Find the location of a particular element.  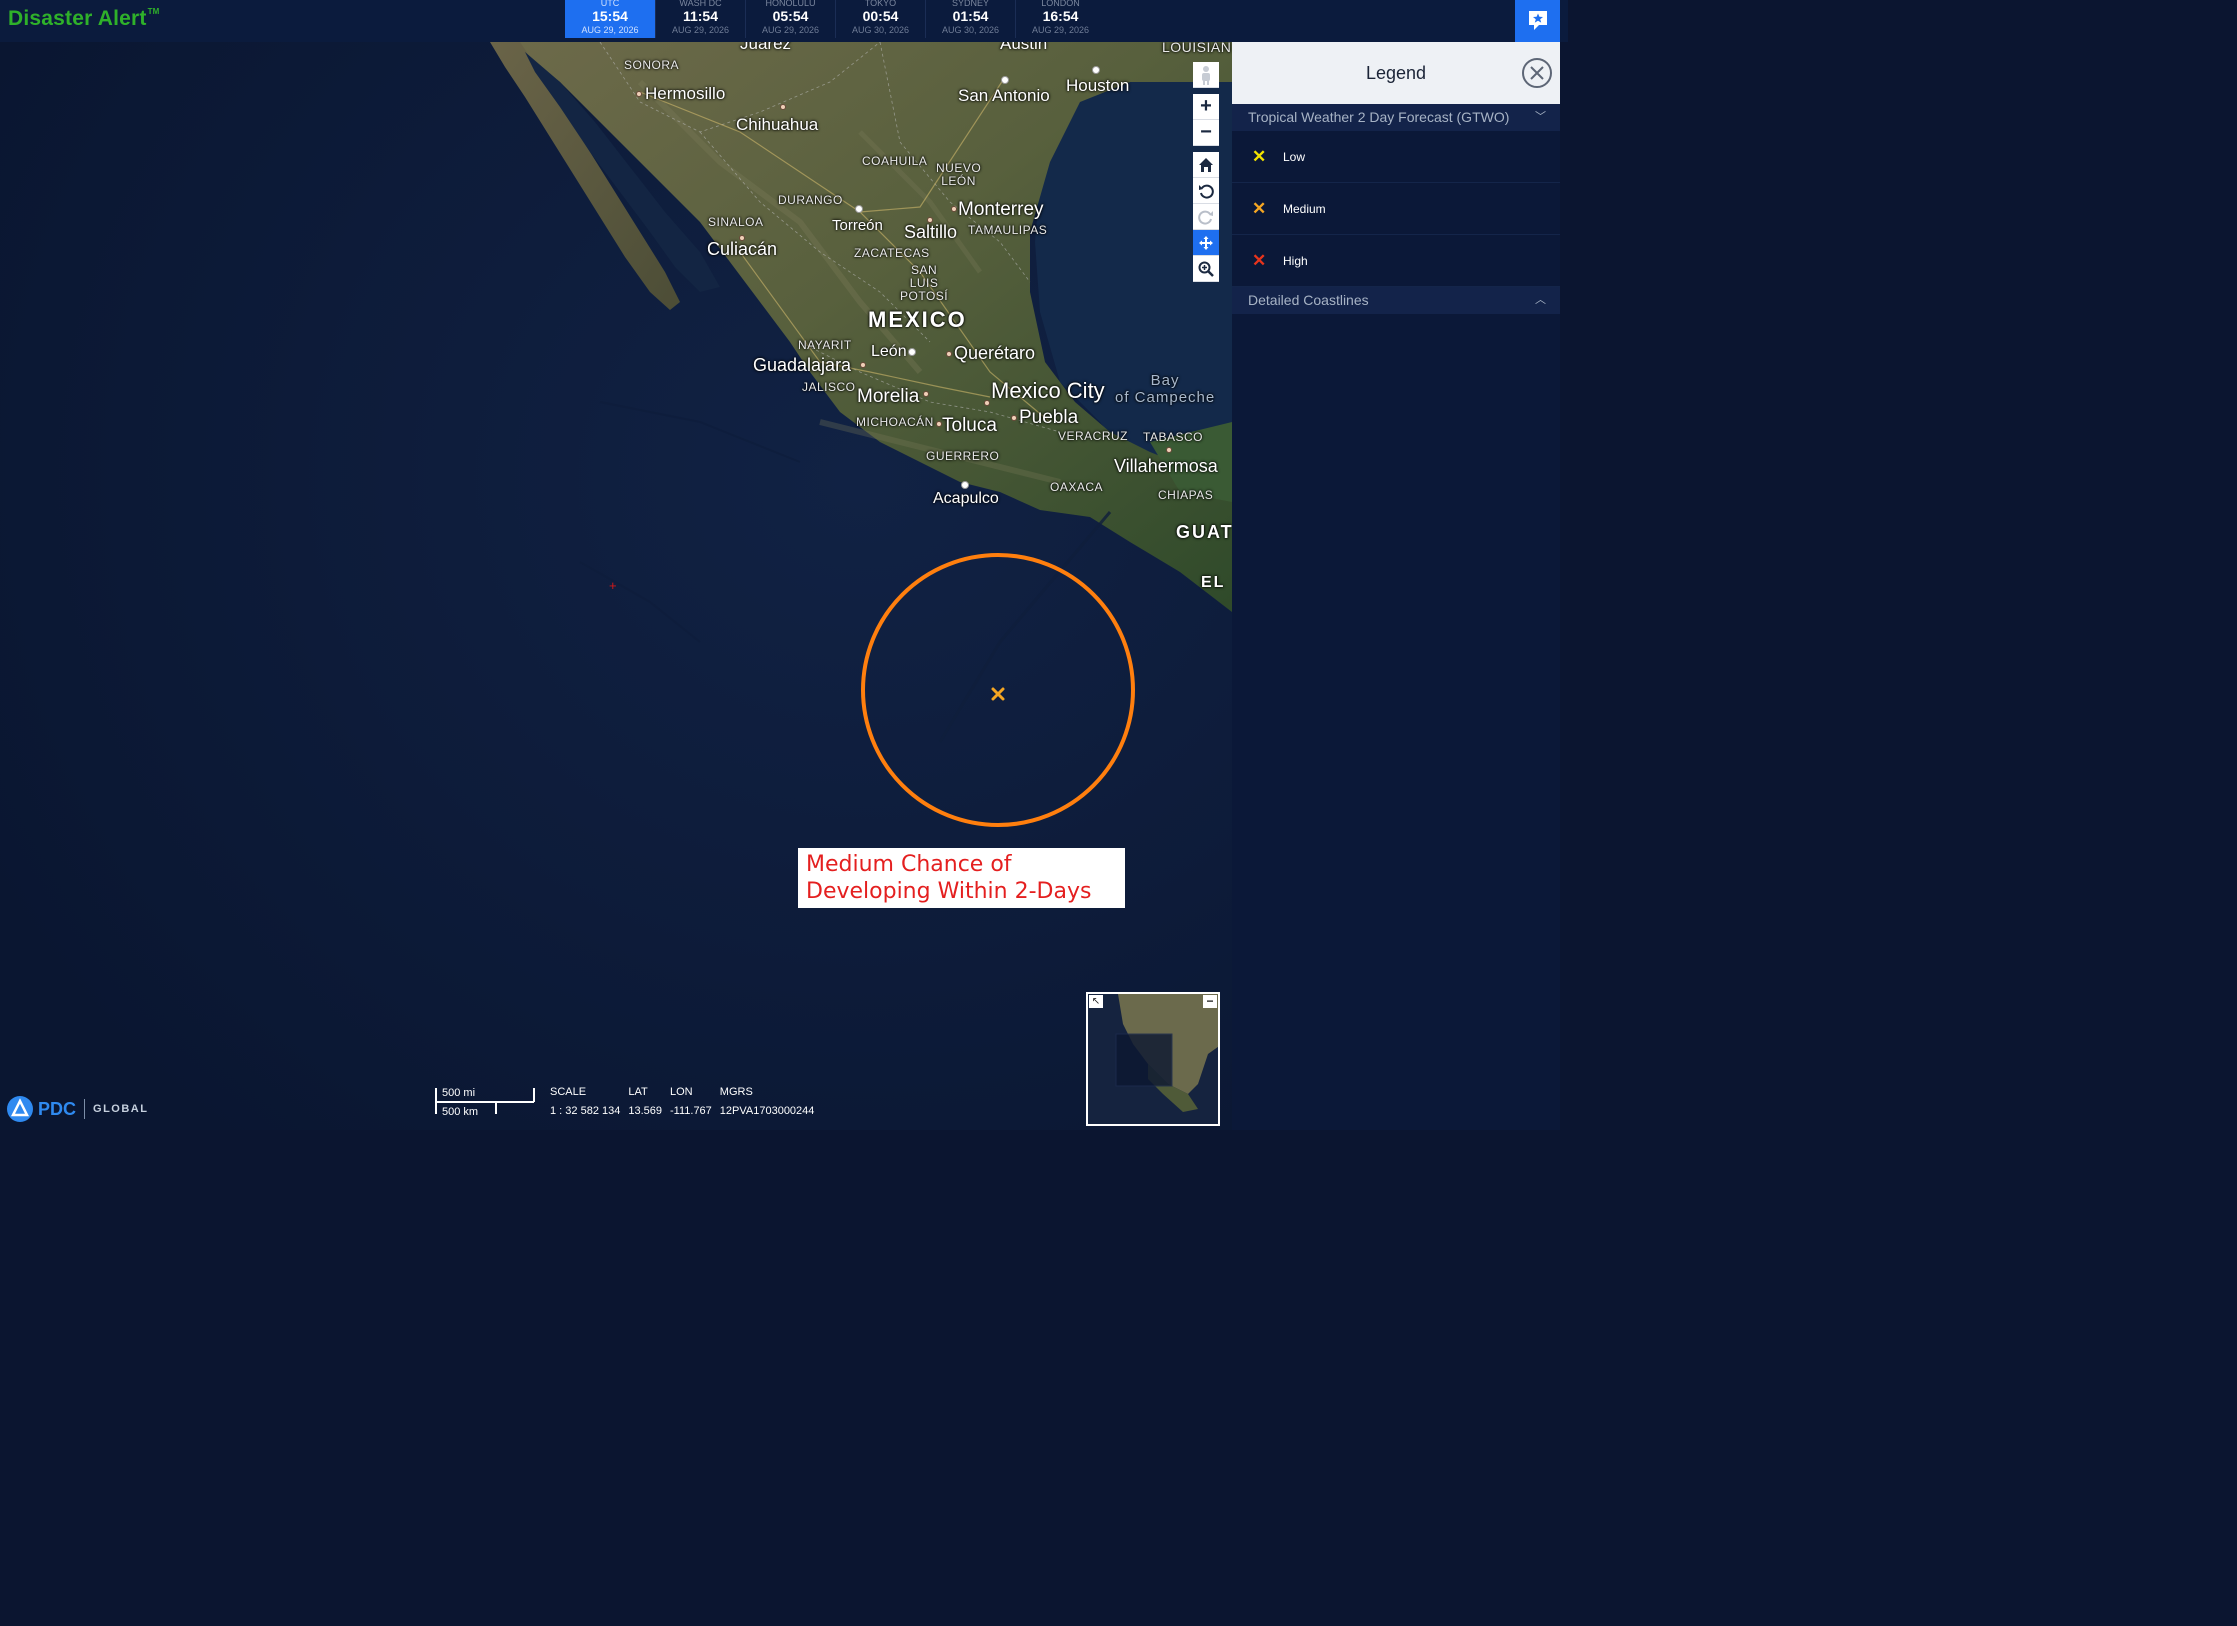

rotate-left-button is located at coordinates (1206, 191).